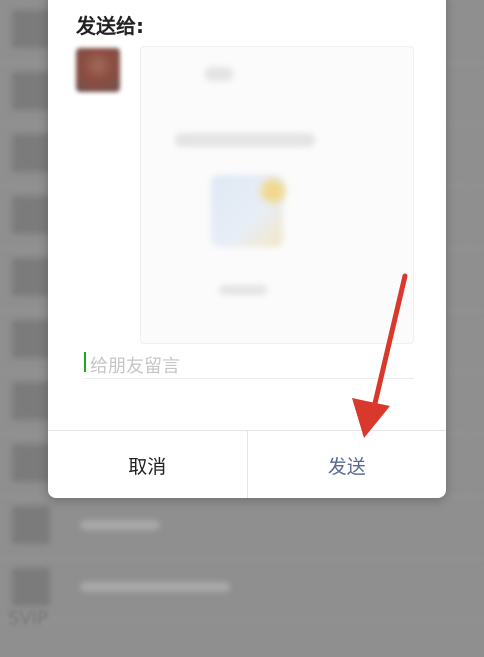  Describe the element at coordinates (85, 362) in the screenshot. I see `text-cursor` at that location.